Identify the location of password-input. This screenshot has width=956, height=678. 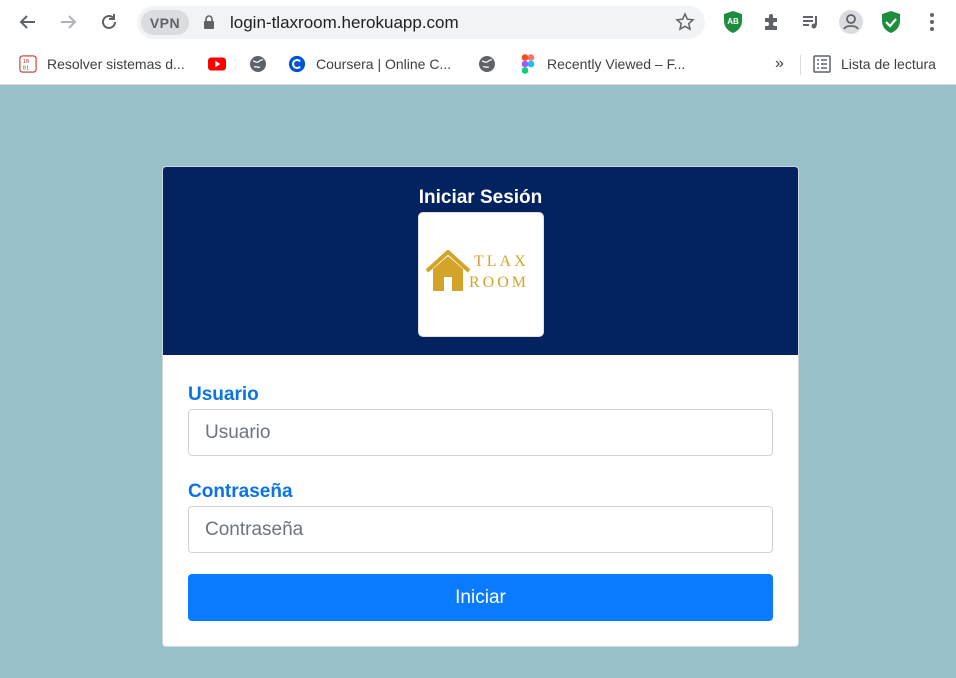
(480, 529).